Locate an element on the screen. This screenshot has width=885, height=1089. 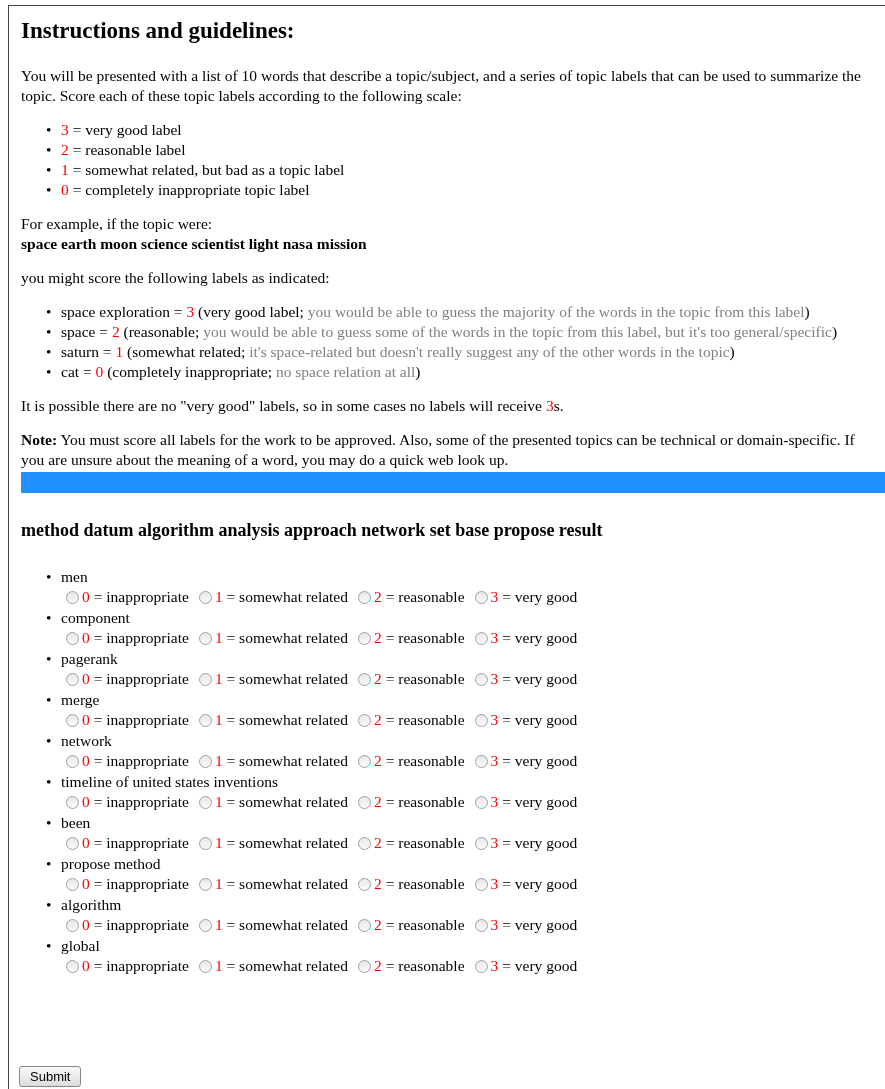
topic-label: component is located at coordinates (96, 618).